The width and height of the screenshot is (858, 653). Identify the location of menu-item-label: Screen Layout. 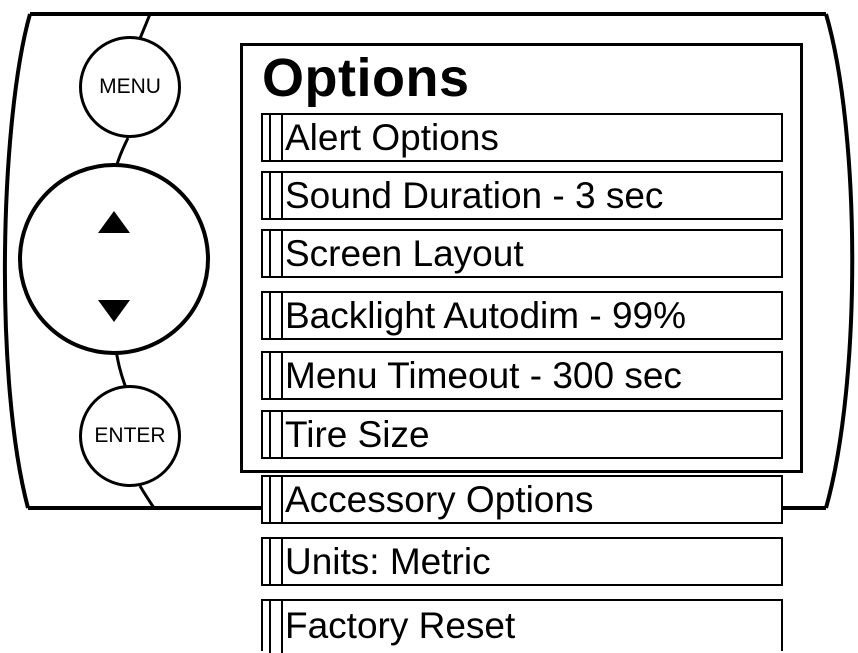
(404, 253).